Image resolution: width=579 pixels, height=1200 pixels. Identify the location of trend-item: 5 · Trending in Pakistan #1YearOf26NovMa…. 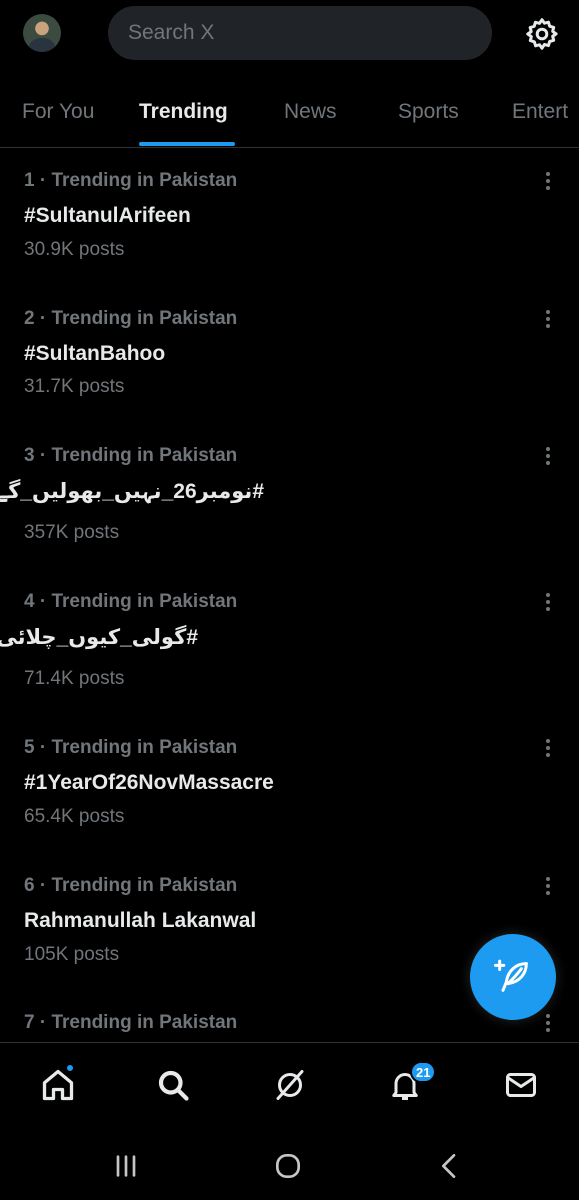
(289, 792).